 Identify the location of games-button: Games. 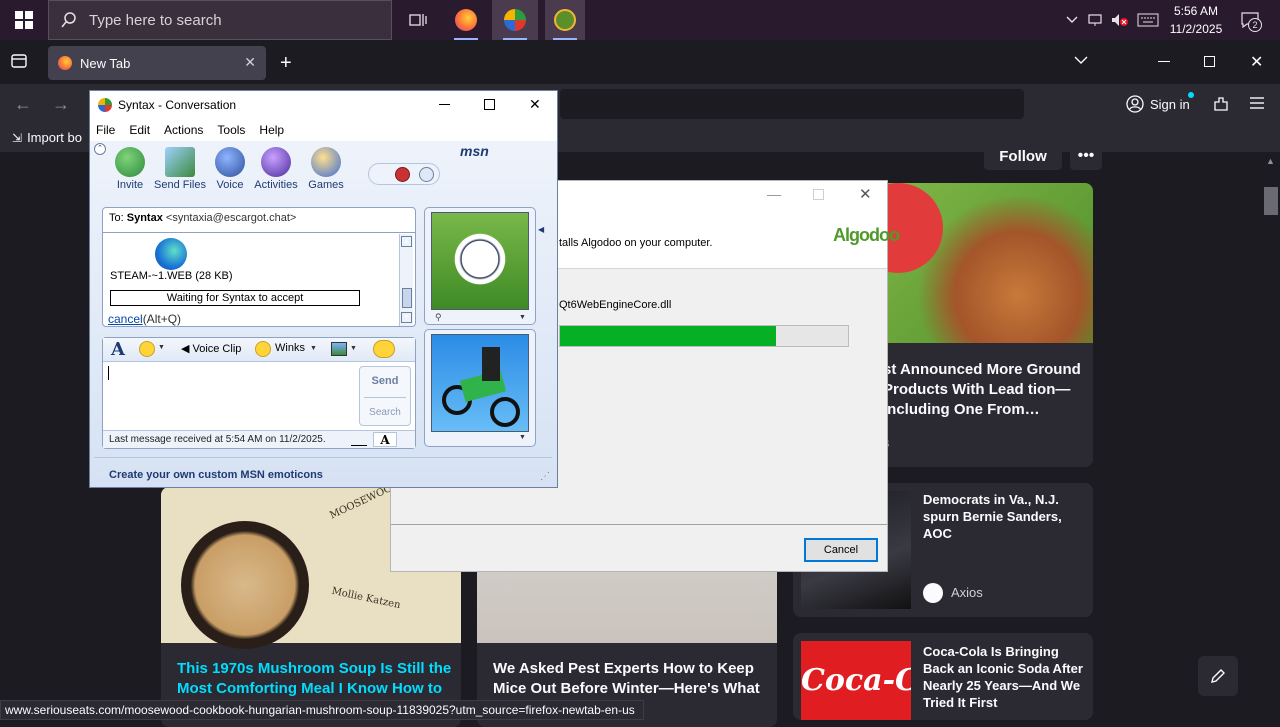
(326, 169).